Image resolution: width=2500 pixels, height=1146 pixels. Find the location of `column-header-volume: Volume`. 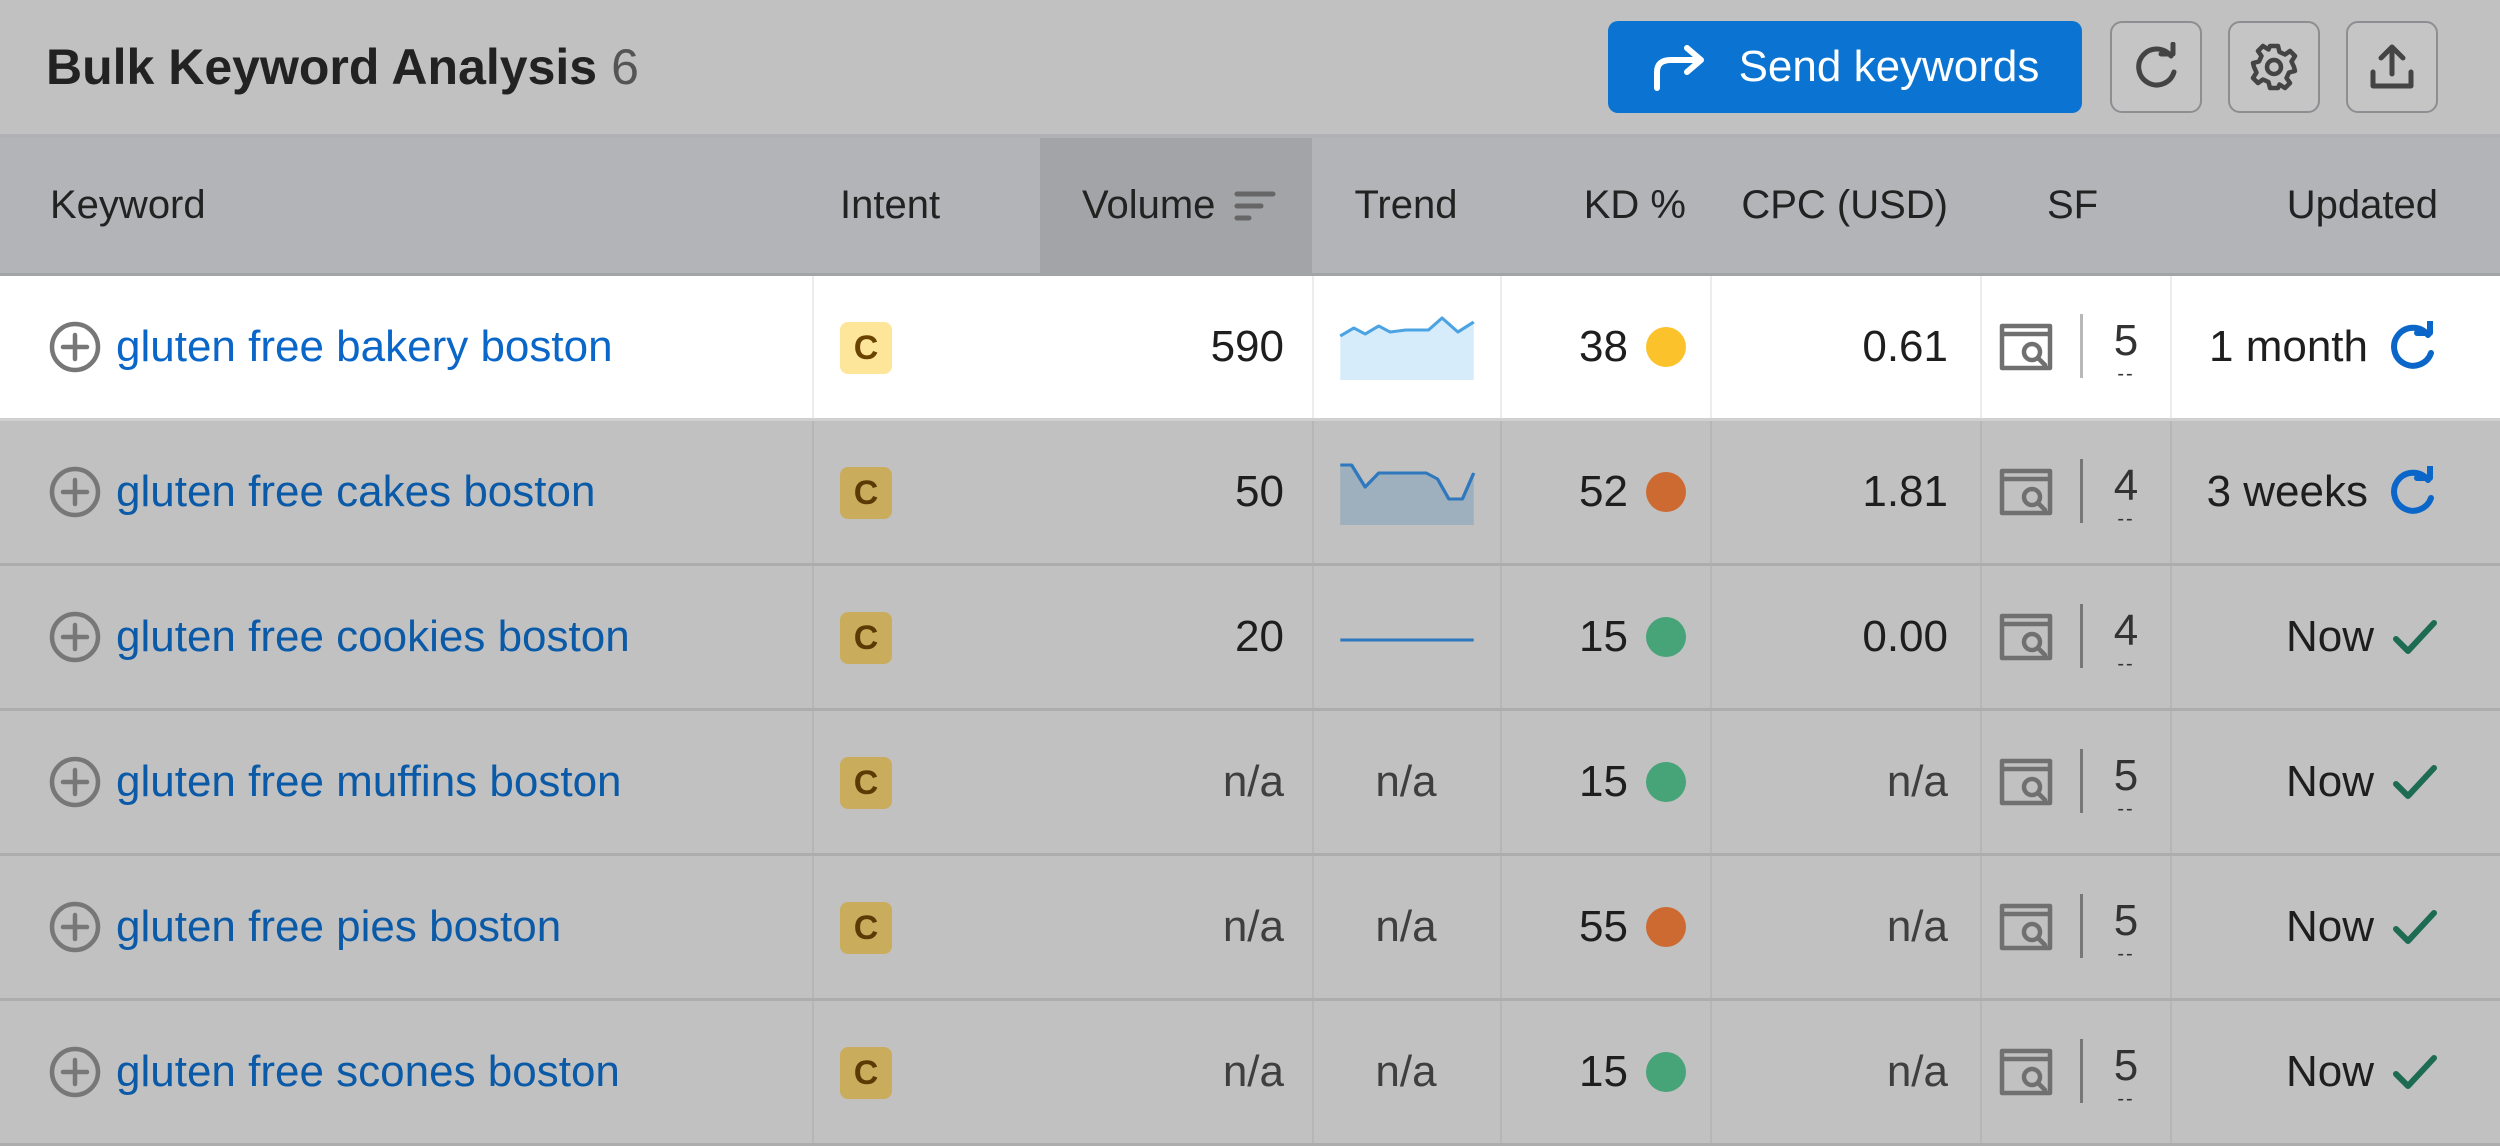

column-header-volume: Volume is located at coordinates (1179, 205).